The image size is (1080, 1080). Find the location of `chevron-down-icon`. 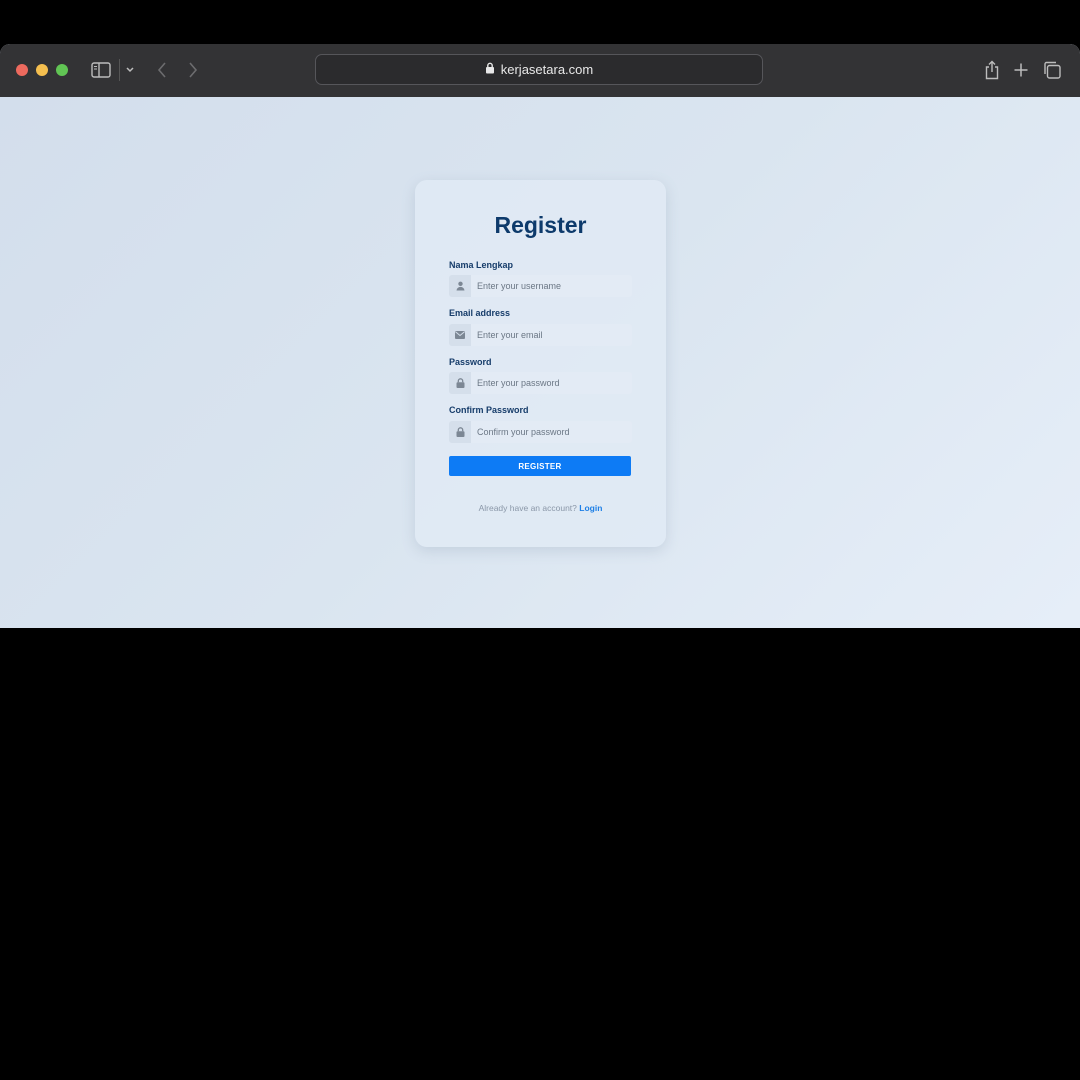

chevron-down-icon is located at coordinates (130, 70).